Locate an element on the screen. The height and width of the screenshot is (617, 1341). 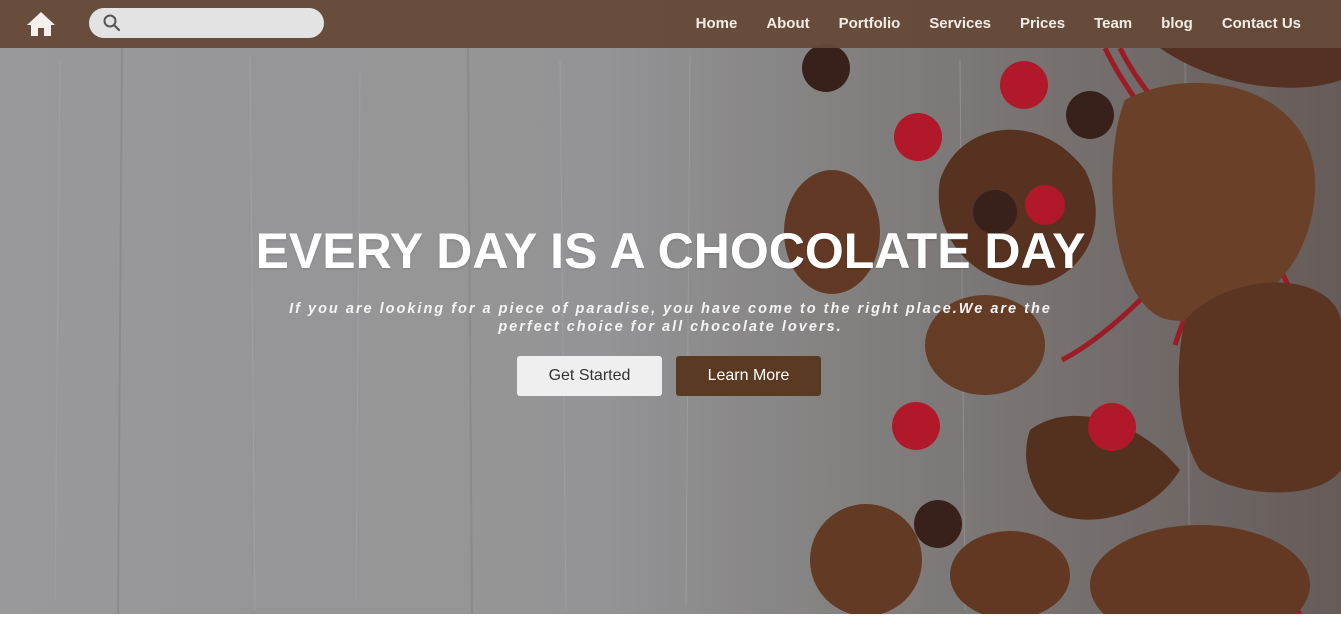
nav-link-home: Home is located at coordinates (717, 23).